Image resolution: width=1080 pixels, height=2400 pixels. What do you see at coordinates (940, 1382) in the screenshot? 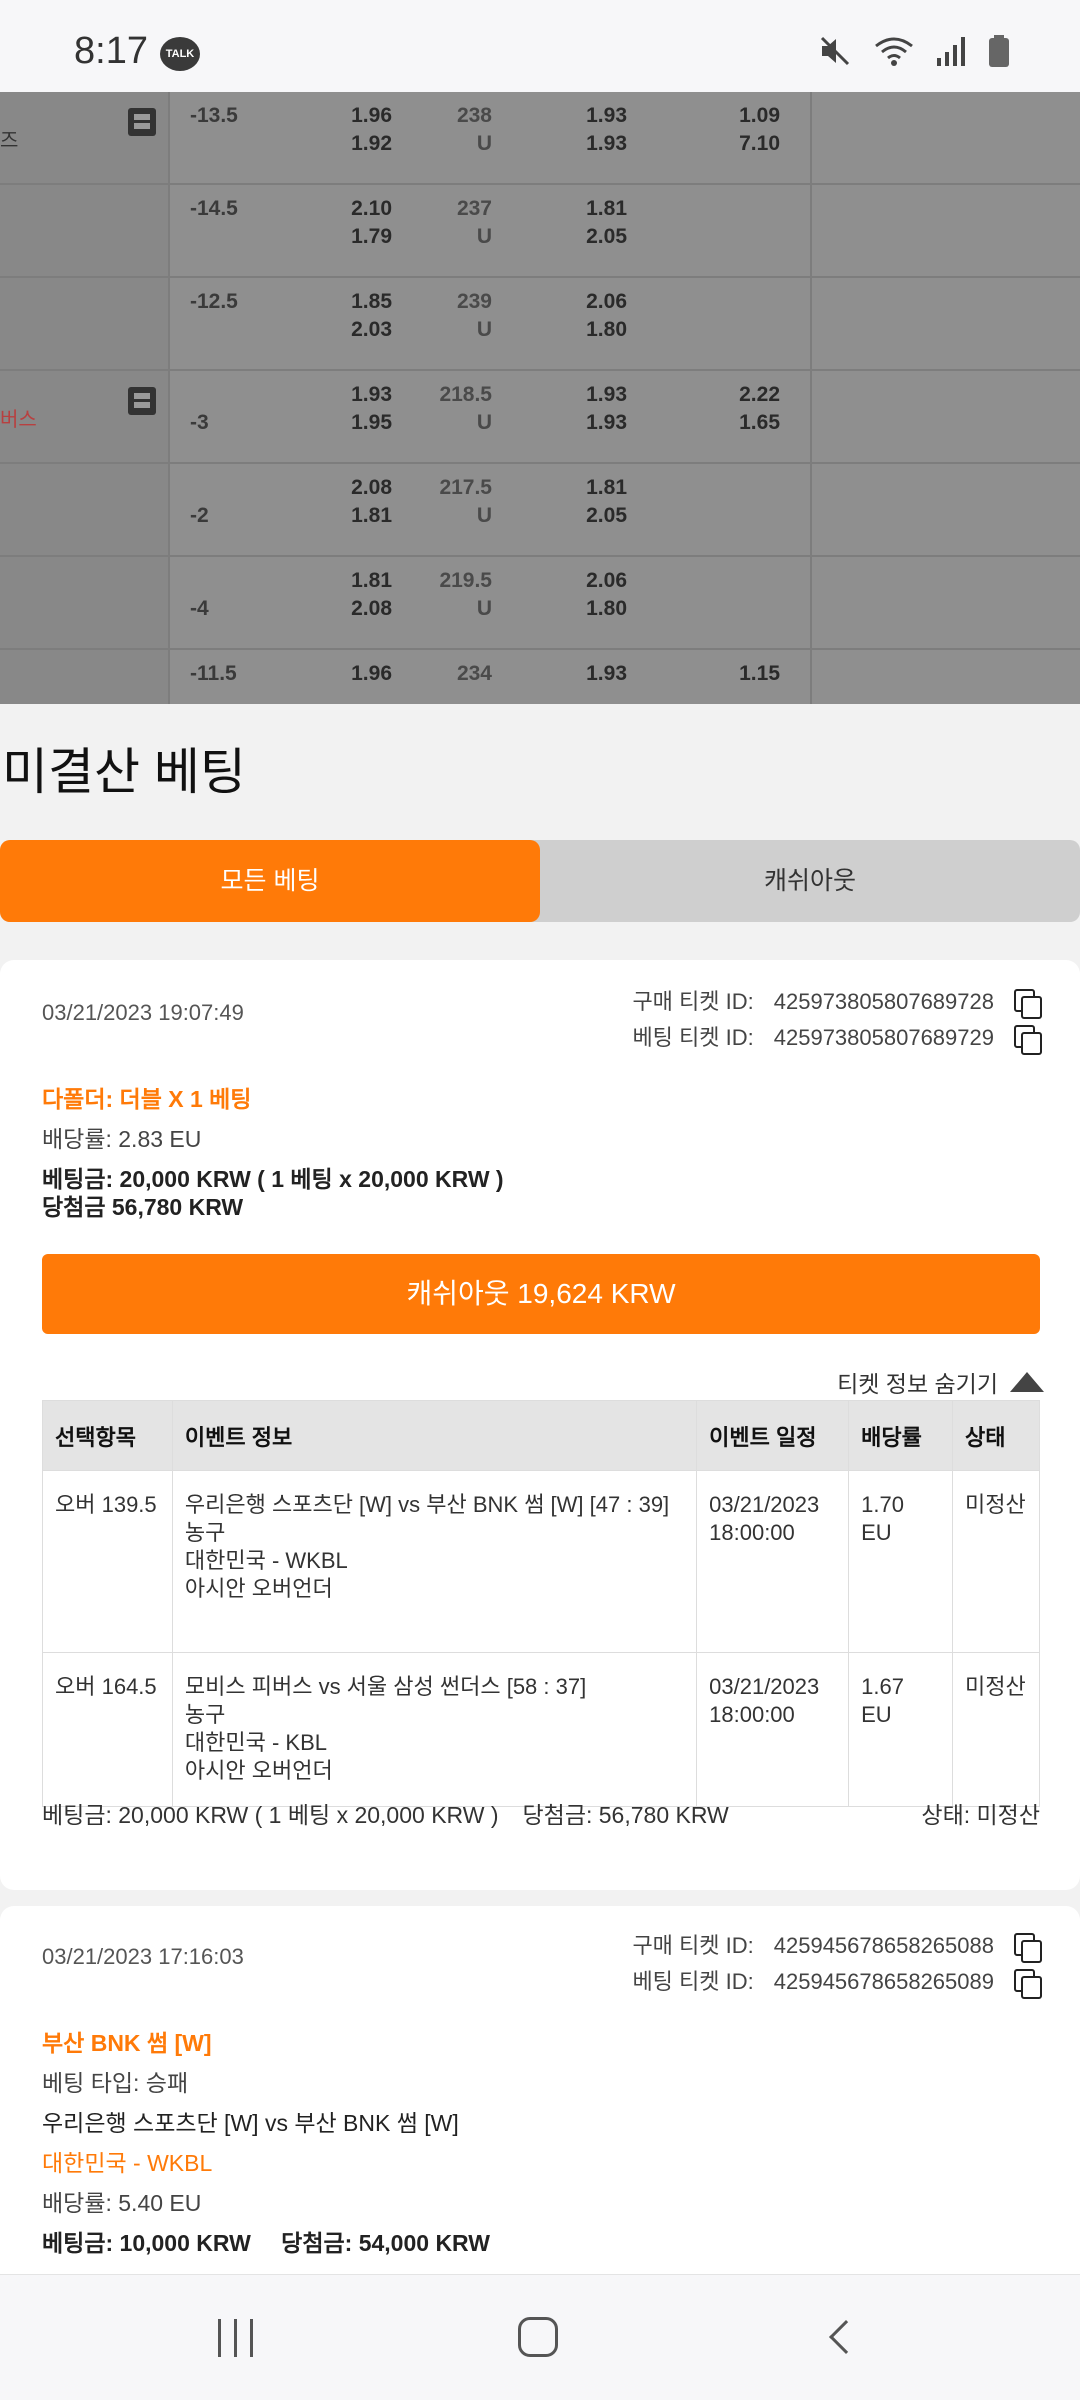
I see `hide-ticket-info-toggle: 티켓 정보 숨기기` at bounding box center [940, 1382].